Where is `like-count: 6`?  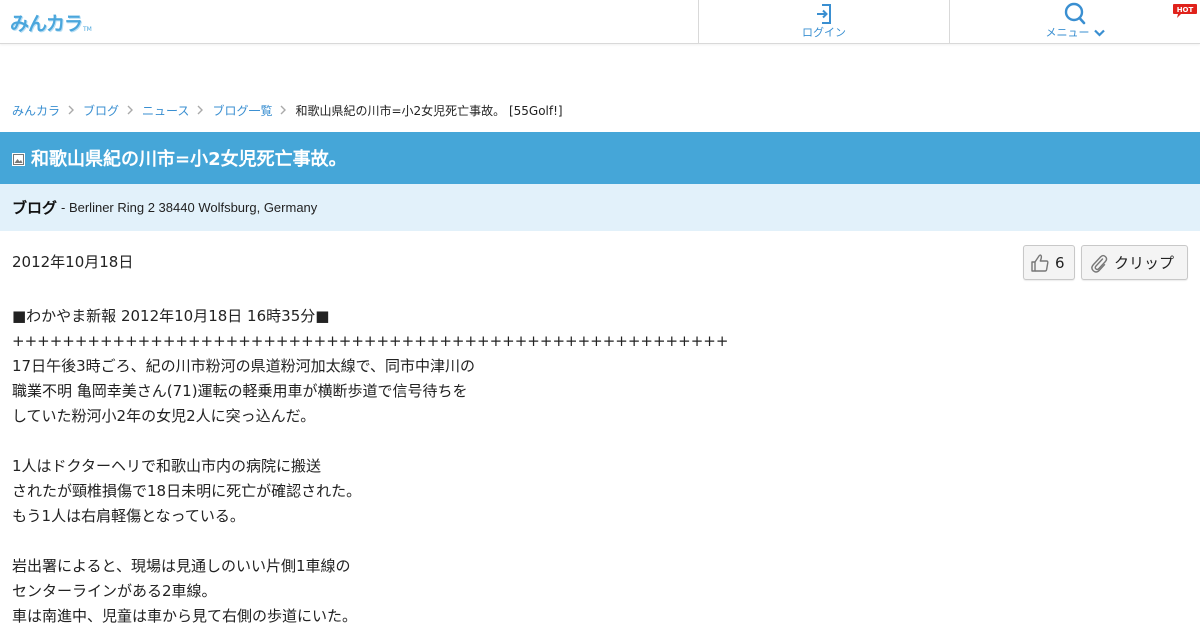
like-count: 6 is located at coordinates (1060, 262).